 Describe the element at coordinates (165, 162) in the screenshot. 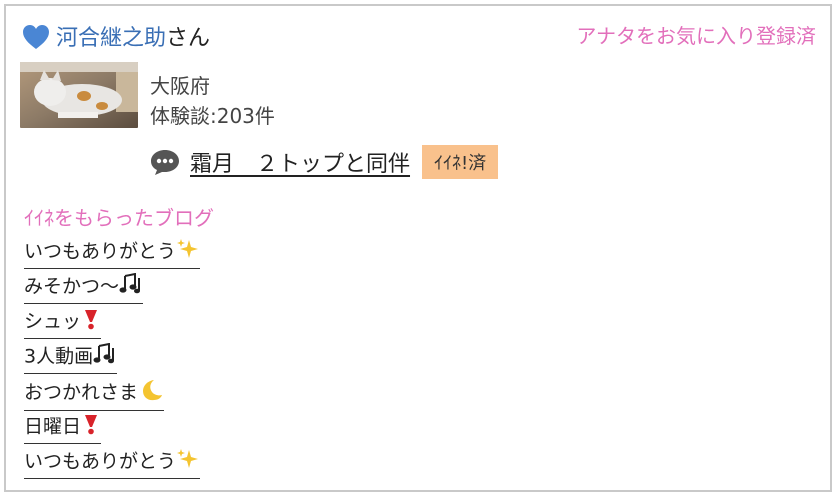

I see `comment-bubble-icon` at that location.